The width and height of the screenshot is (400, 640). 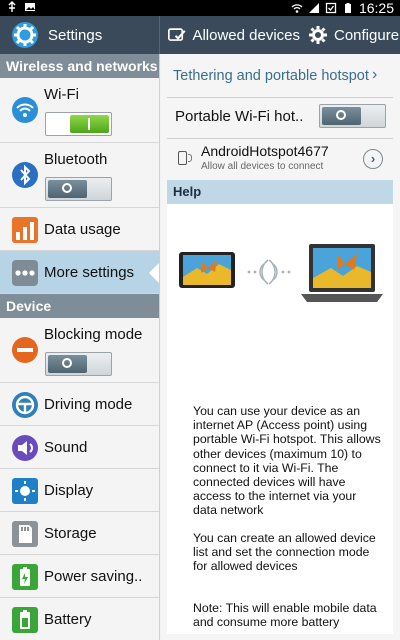 I want to click on section-header-device: Device, so click(x=79, y=306).